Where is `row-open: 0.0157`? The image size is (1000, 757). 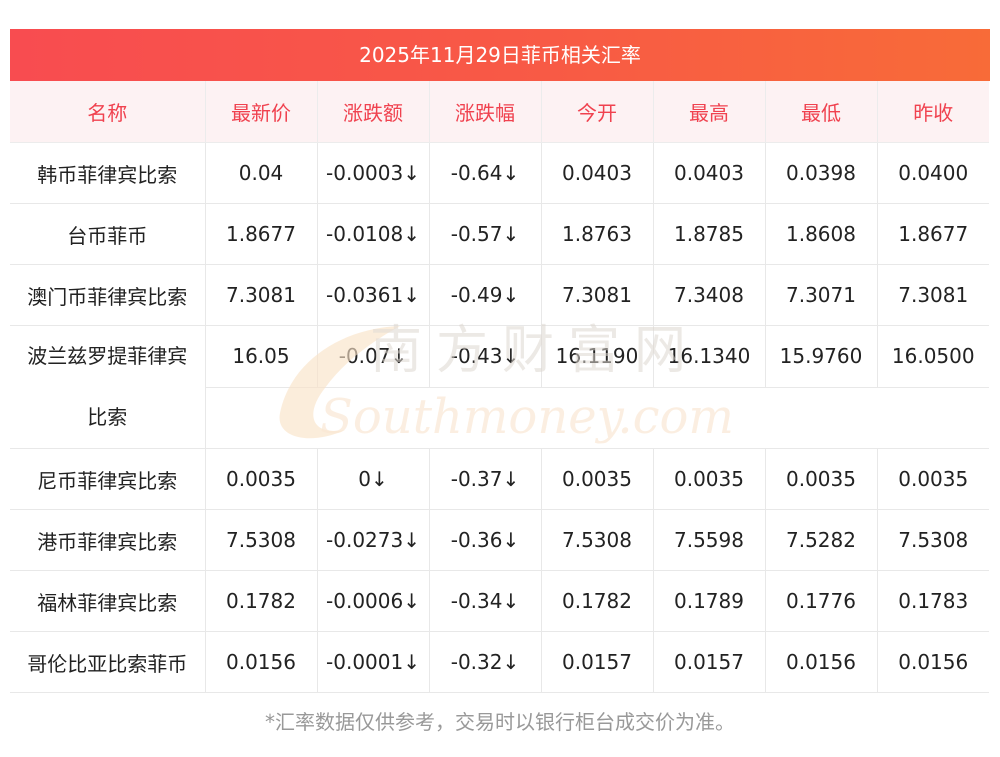 row-open: 0.0157 is located at coordinates (597, 662).